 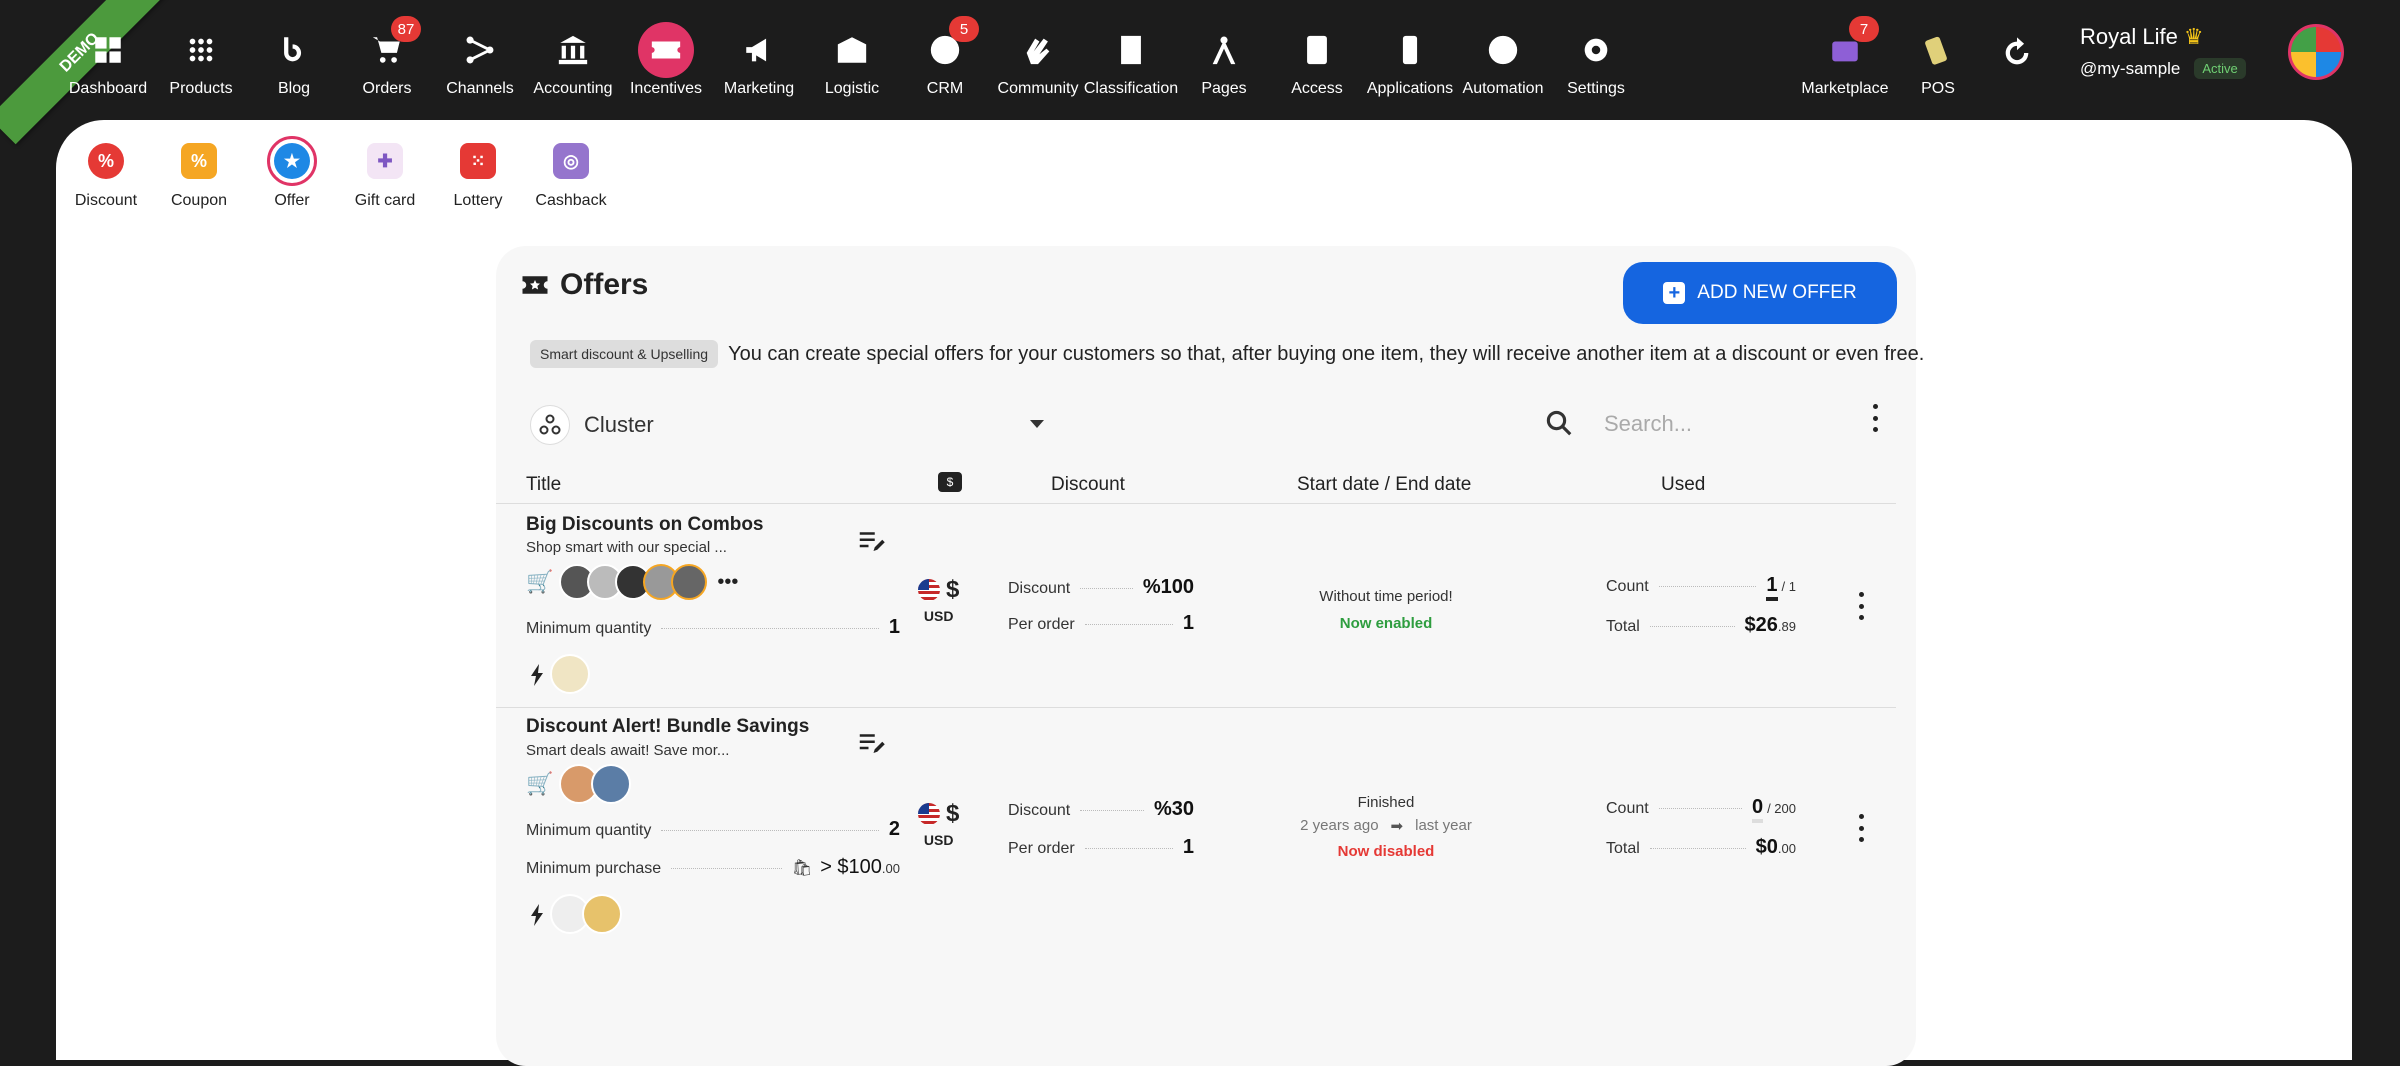 What do you see at coordinates (385, 161) in the screenshot?
I see `gift-card-icon: ✚` at bounding box center [385, 161].